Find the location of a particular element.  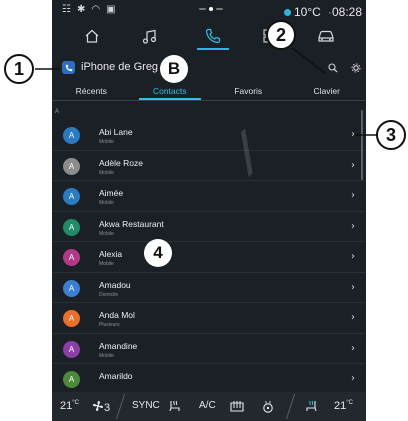

steering-wheel-heat-icon is located at coordinates (268, 406).